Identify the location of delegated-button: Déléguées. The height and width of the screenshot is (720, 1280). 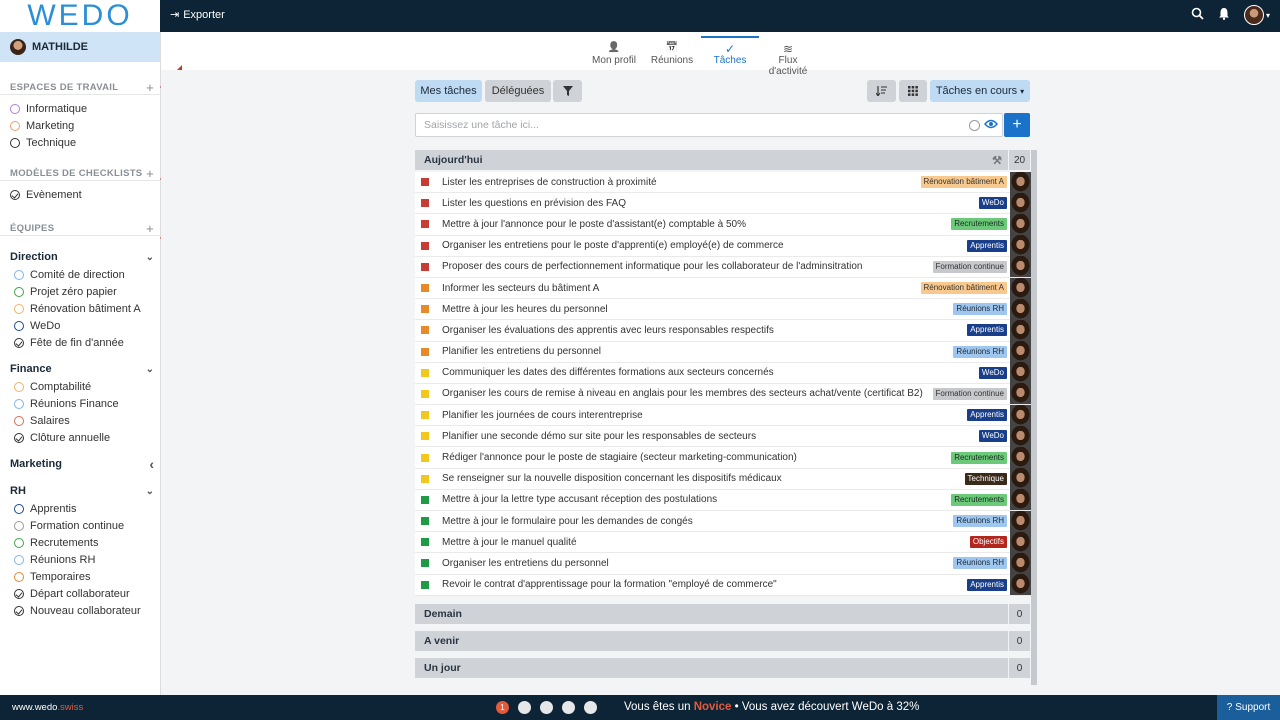
(518, 91).